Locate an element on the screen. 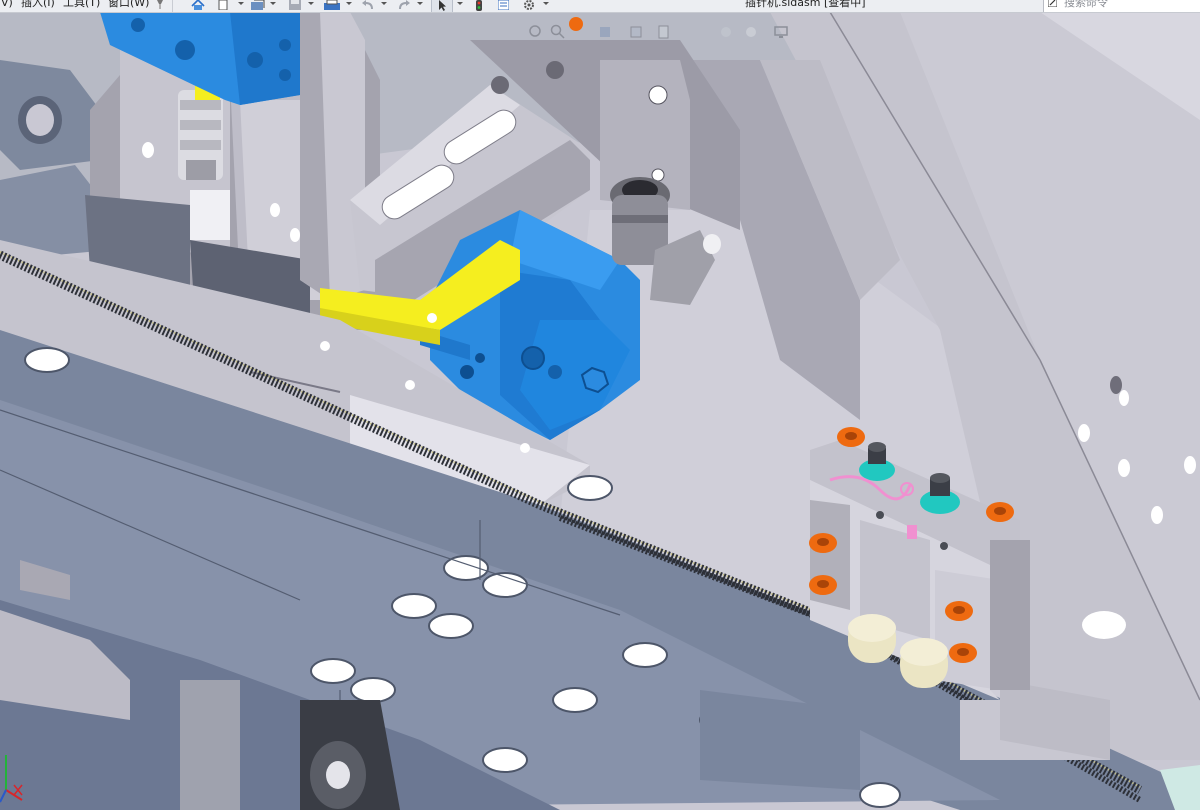  rebuild-icon is located at coordinates (479, 5).